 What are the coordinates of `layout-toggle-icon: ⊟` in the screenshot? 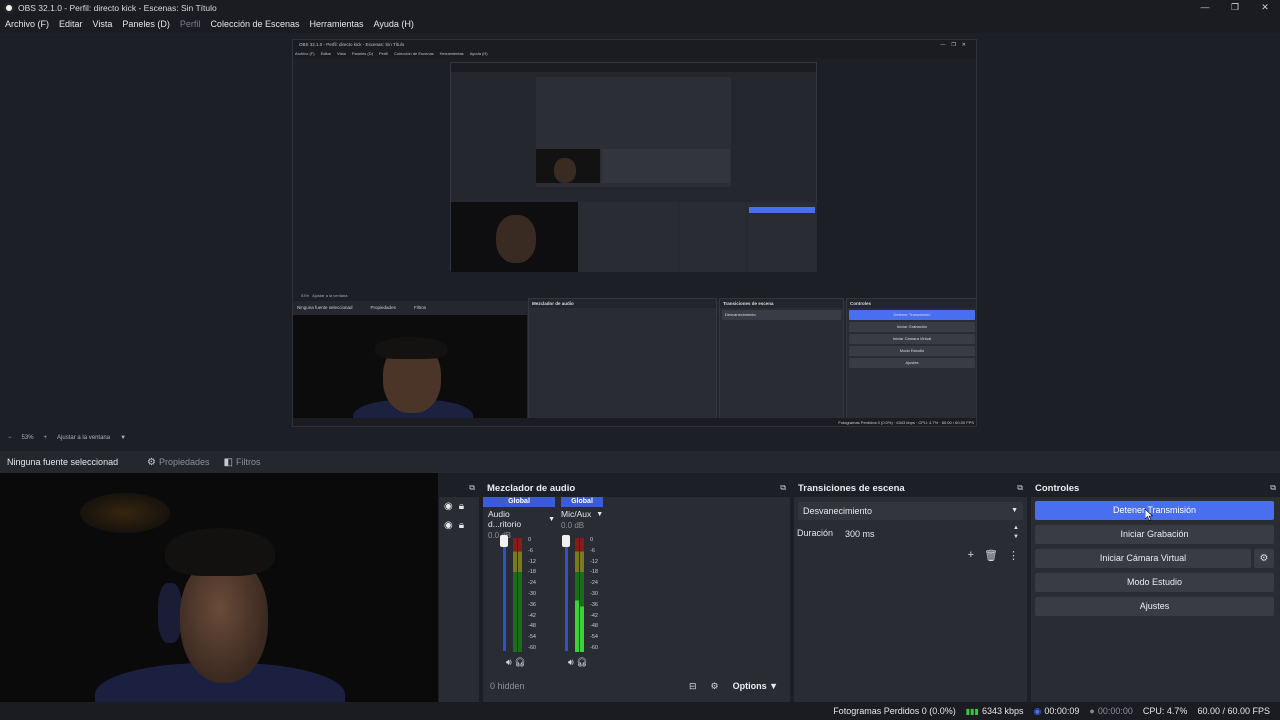 It's located at (693, 686).